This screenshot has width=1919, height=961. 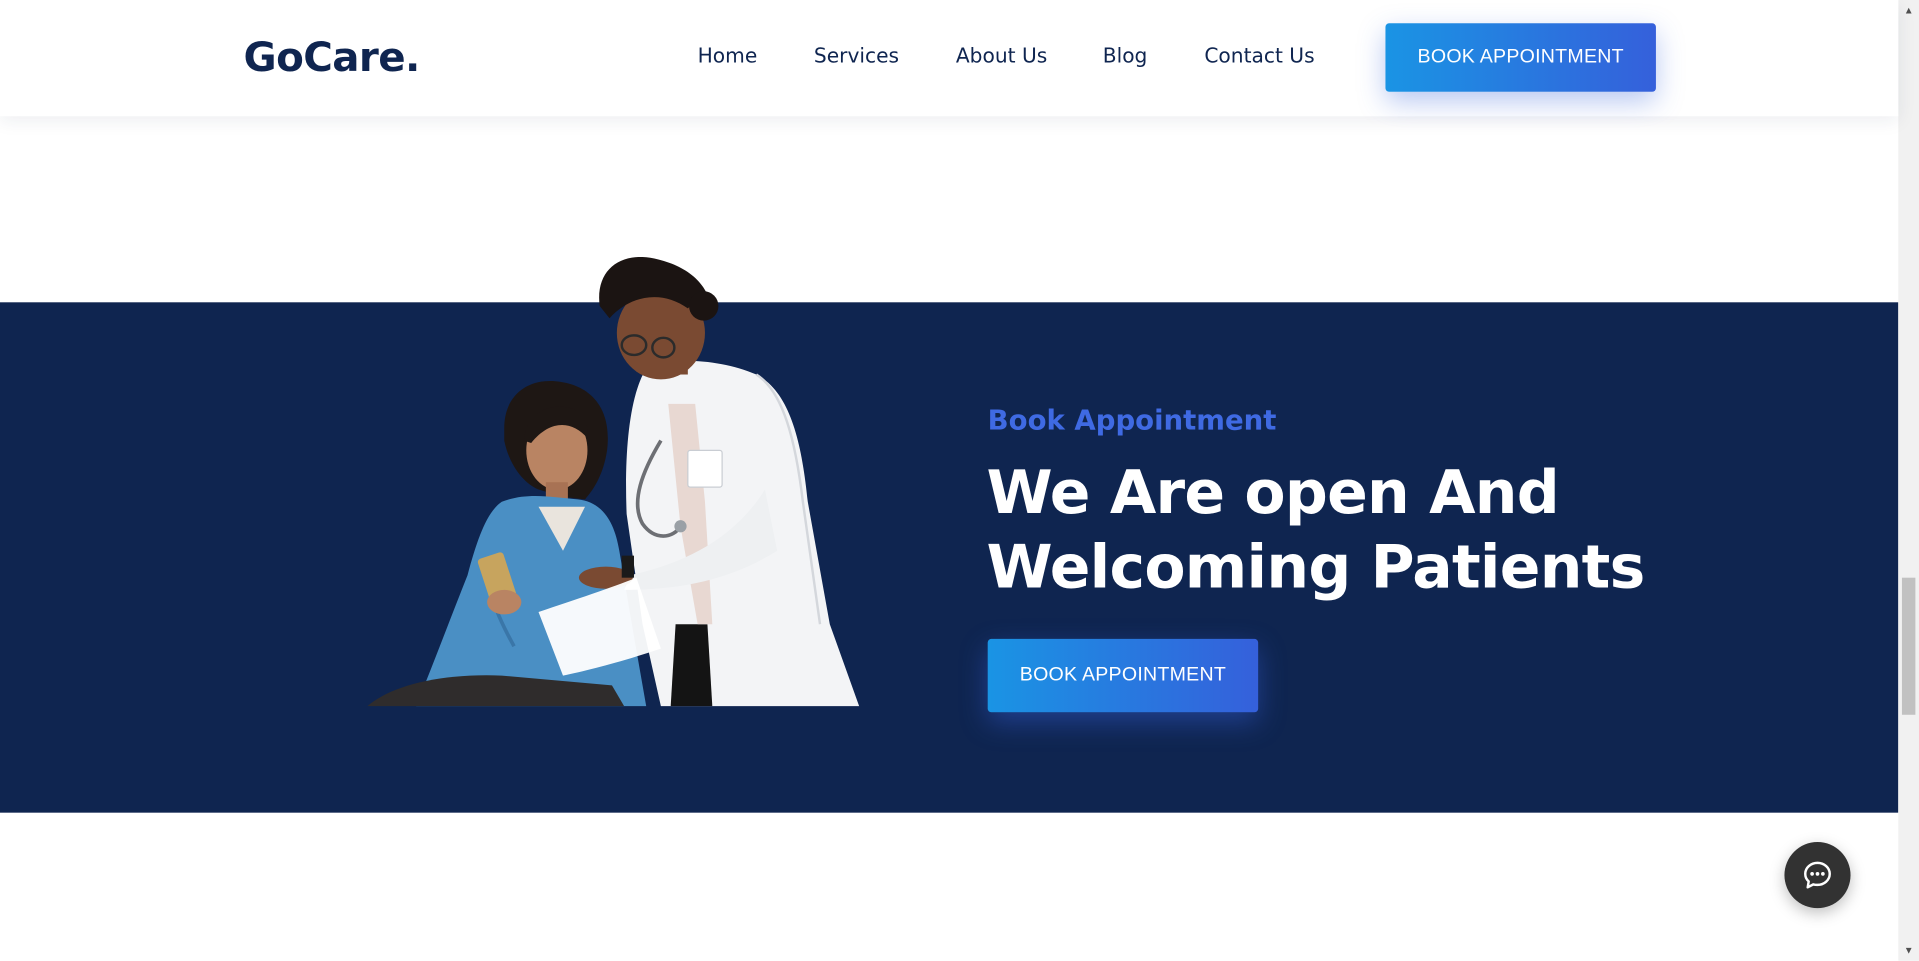 What do you see at coordinates (1908, 950) in the screenshot?
I see `scroll-down-arrow-icon: ▼` at bounding box center [1908, 950].